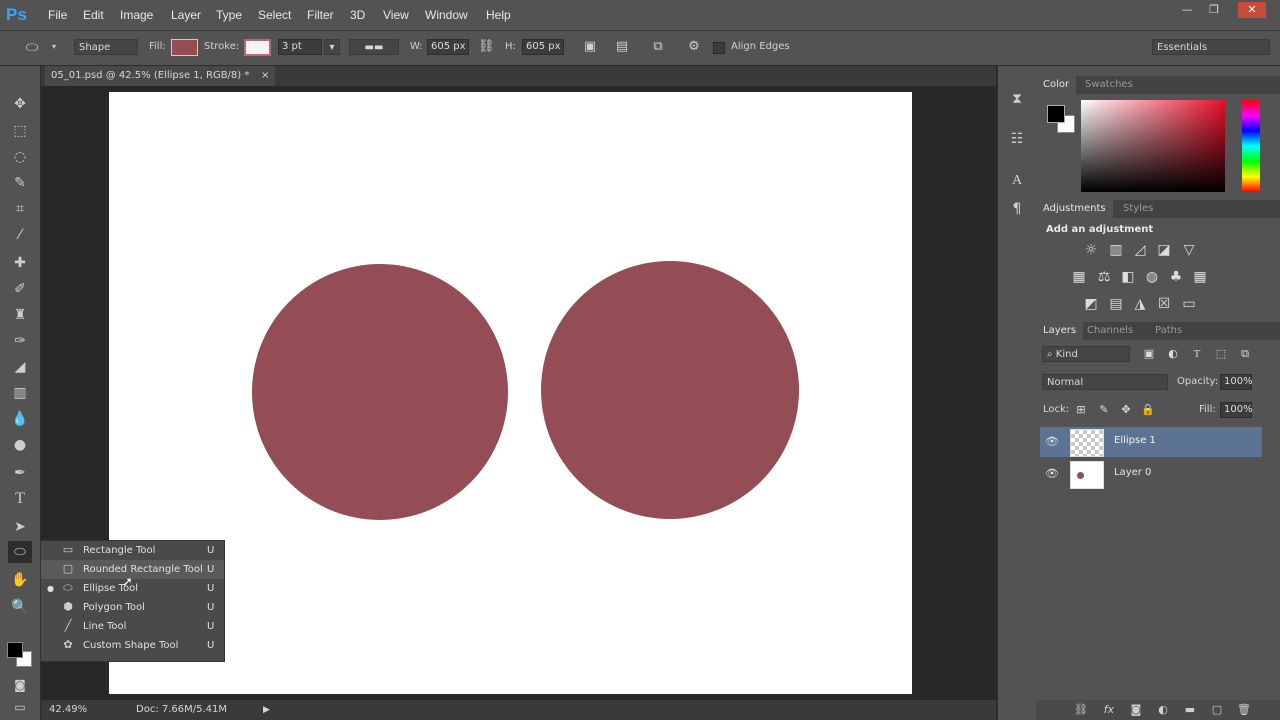  What do you see at coordinates (1081, 410) in the screenshot?
I see `lock-transparent-icon: ⊞` at bounding box center [1081, 410].